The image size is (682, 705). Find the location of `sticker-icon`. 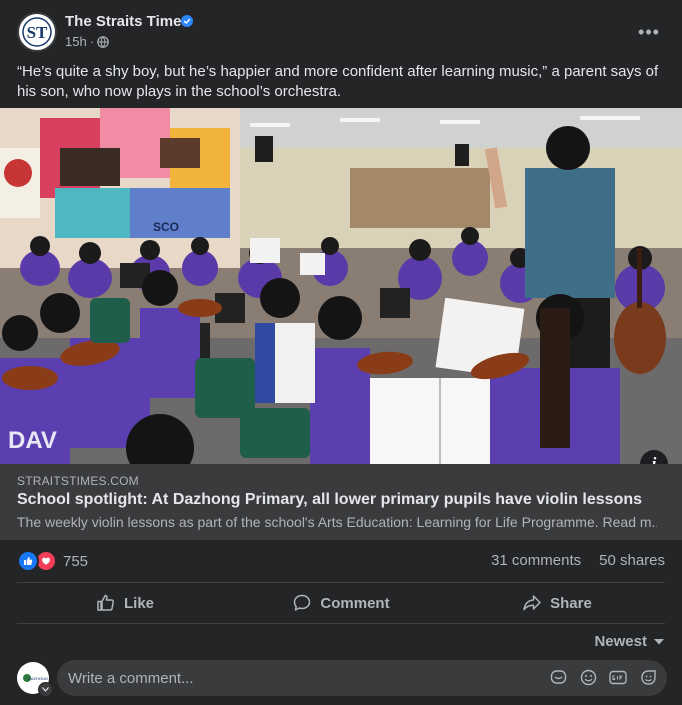

sticker-icon is located at coordinates (648, 677).